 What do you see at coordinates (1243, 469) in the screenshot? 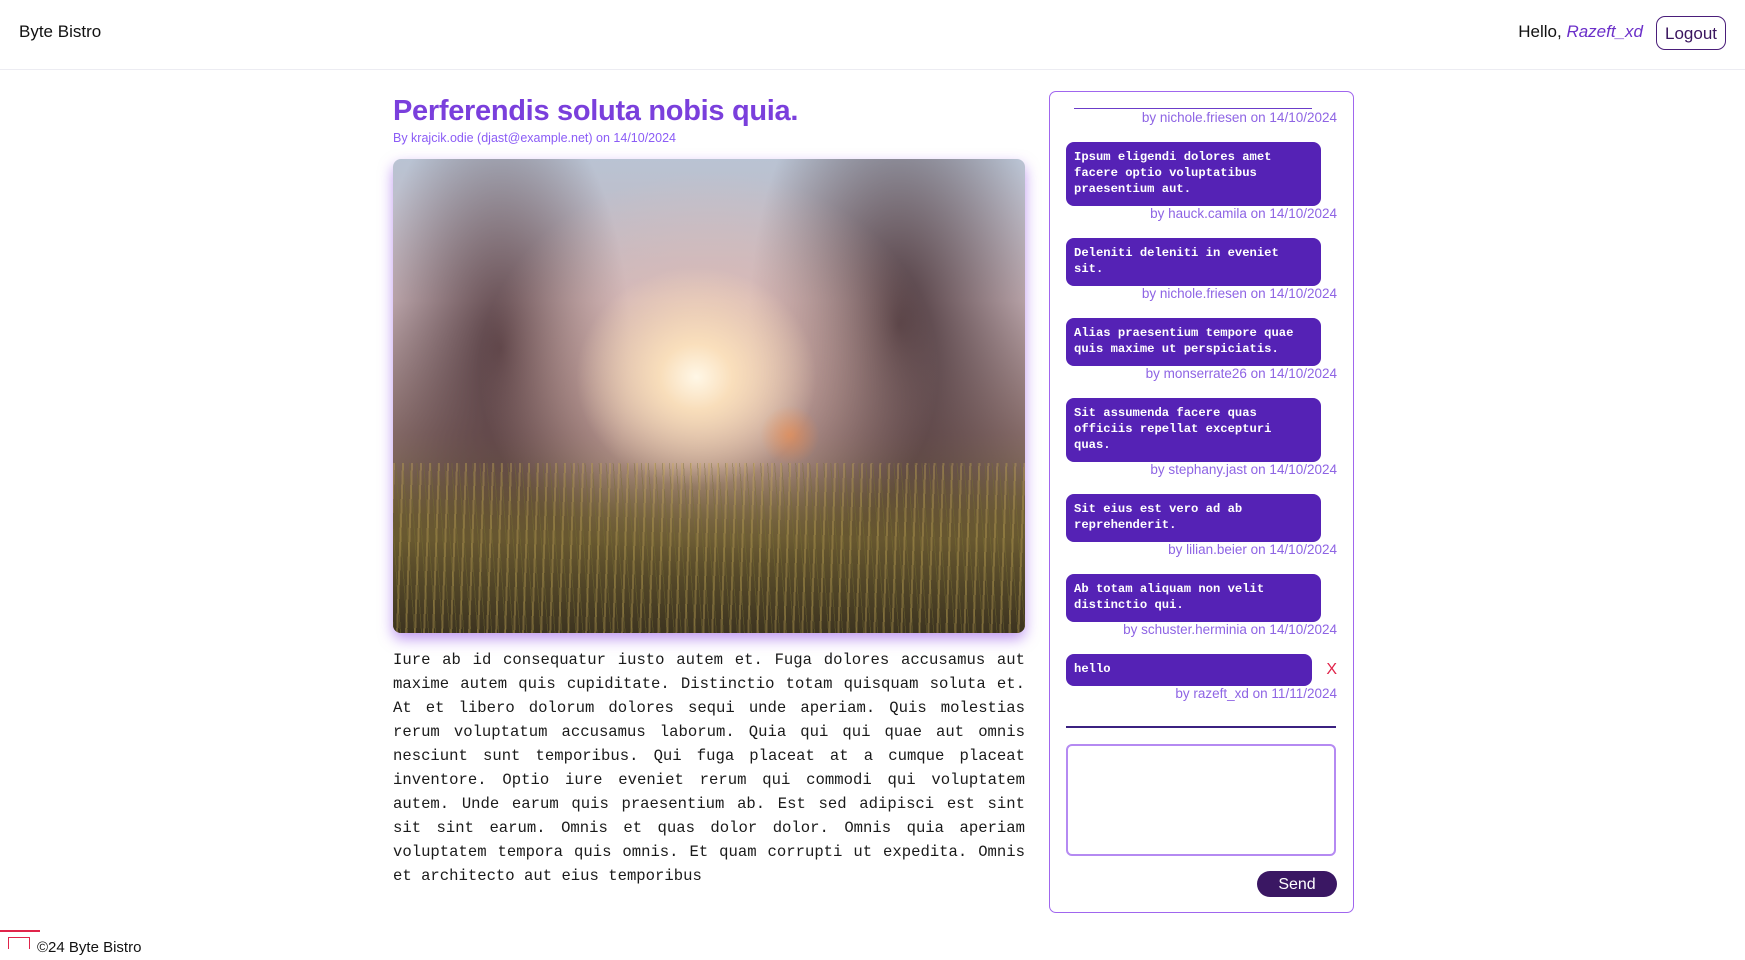
I see `comment-meta: by stephany.jast on 14/10/2024` at bounding box center [1243, 469].